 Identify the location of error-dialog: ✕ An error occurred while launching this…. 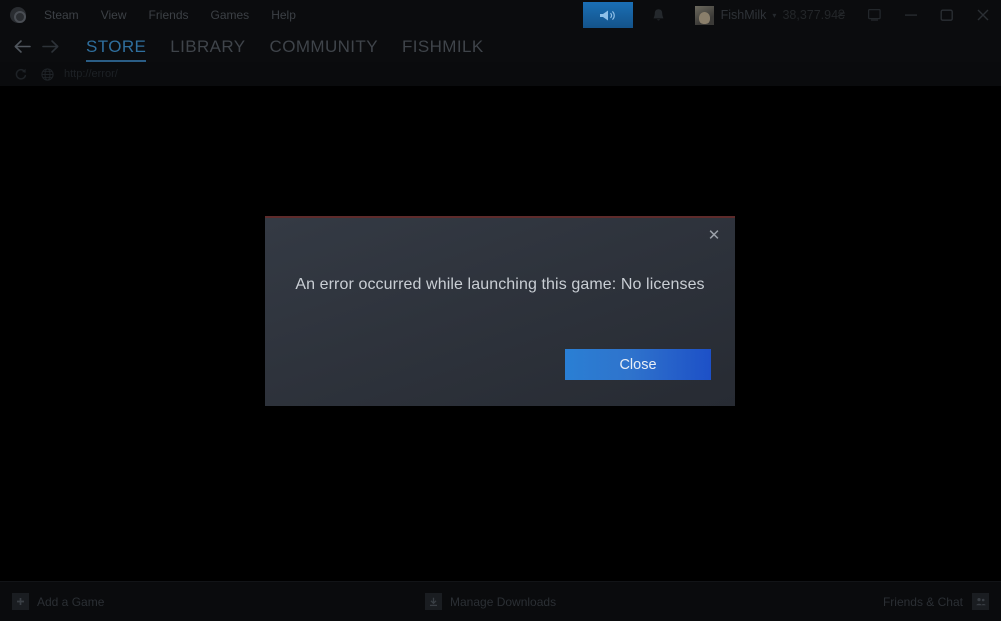
(500, 311).